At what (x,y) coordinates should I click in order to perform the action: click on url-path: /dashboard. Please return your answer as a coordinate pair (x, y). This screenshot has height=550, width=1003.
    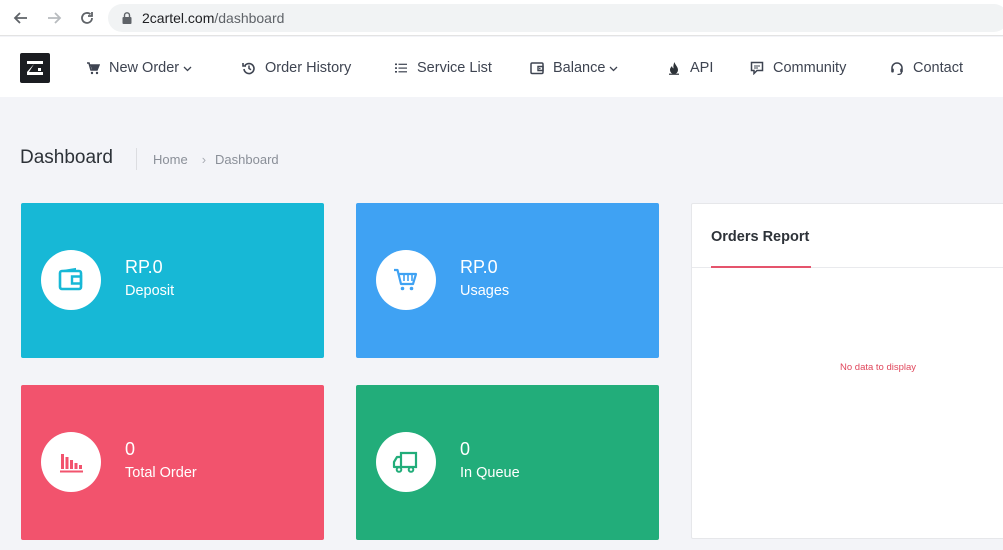
    Looking at the image, I should click on (249, 18).